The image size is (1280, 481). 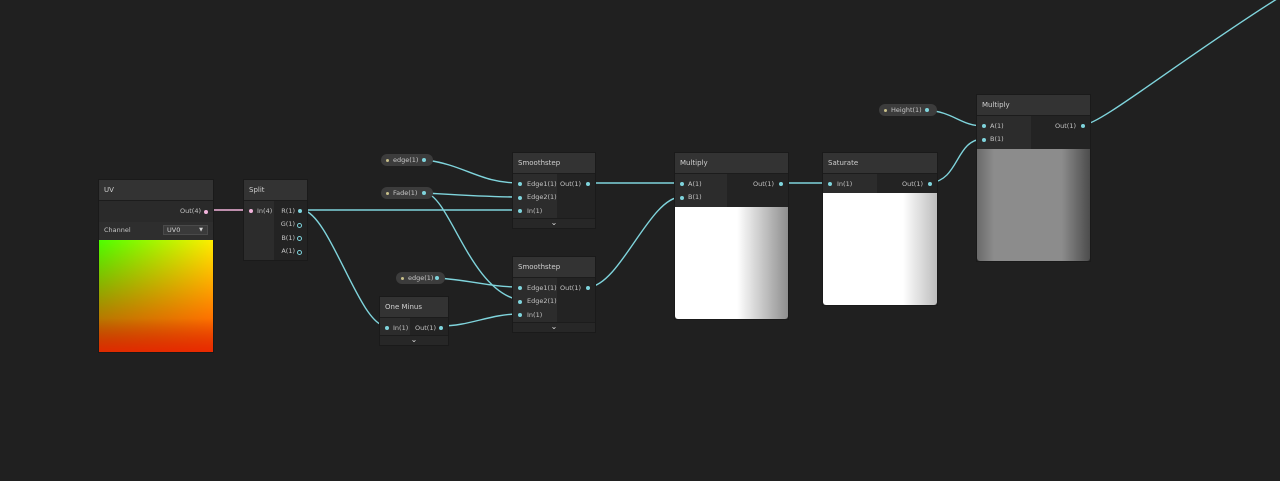 I want to click on property-edge-top-label: edge(1), so click(x=406, y=160).